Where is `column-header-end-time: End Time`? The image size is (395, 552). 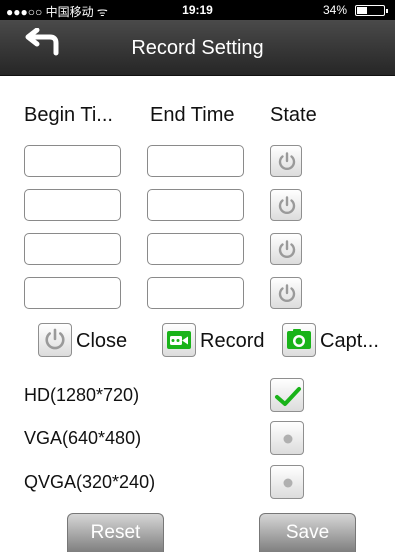
column-header-end-time: End Time is located at coordinates (192, 115).